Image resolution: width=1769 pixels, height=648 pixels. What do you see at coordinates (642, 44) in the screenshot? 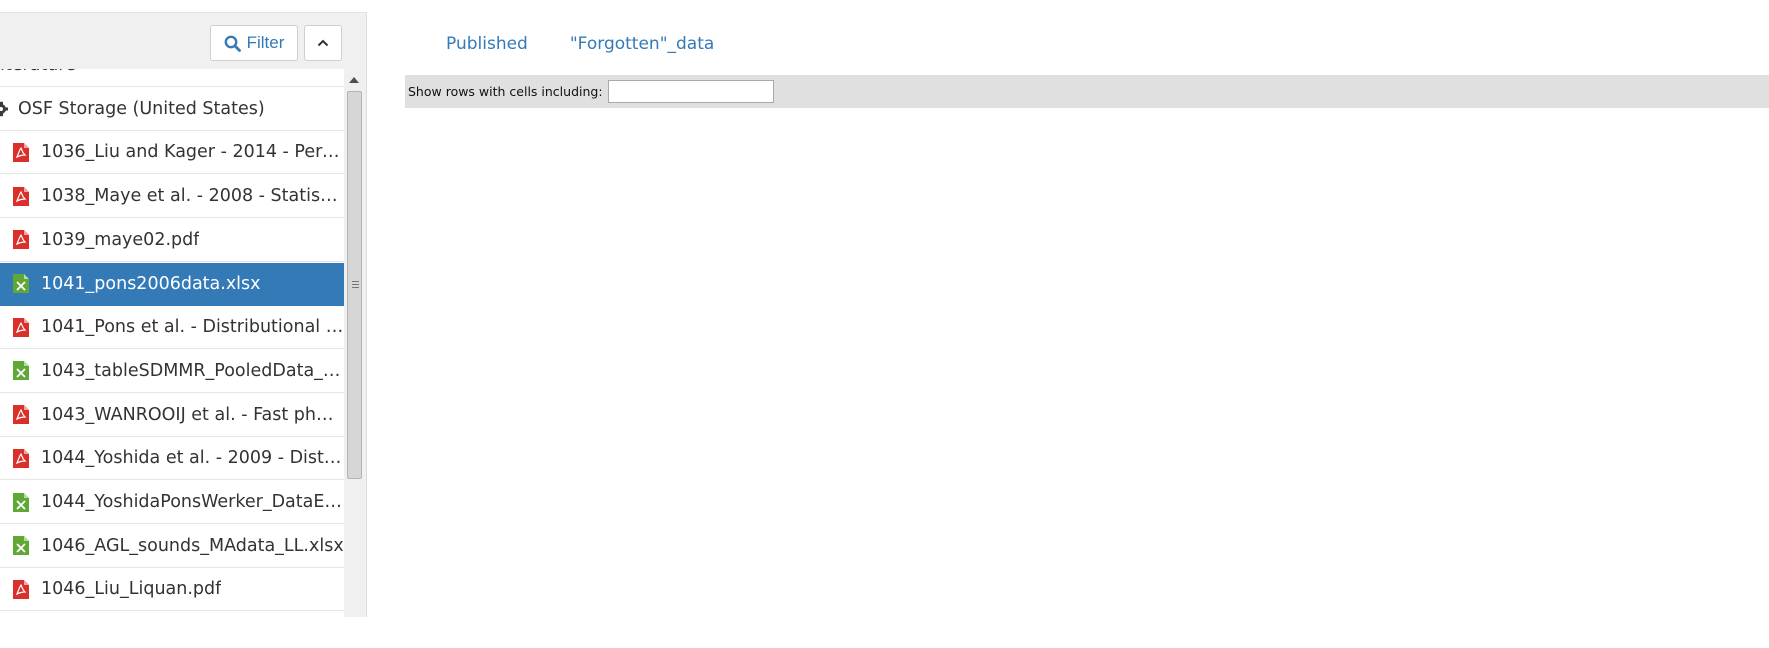
I see `tab-forgotten-data: "Forgotten"_data` at bounding box center [642, 44].